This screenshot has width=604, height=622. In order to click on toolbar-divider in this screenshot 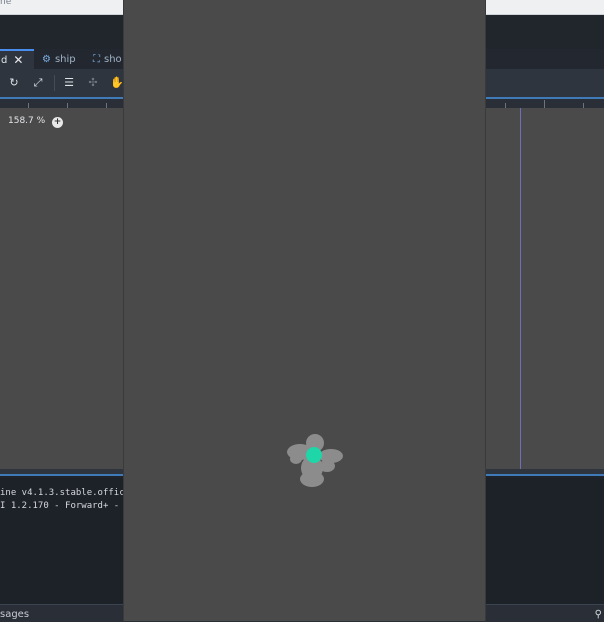, I will do `click(54, 83)`.